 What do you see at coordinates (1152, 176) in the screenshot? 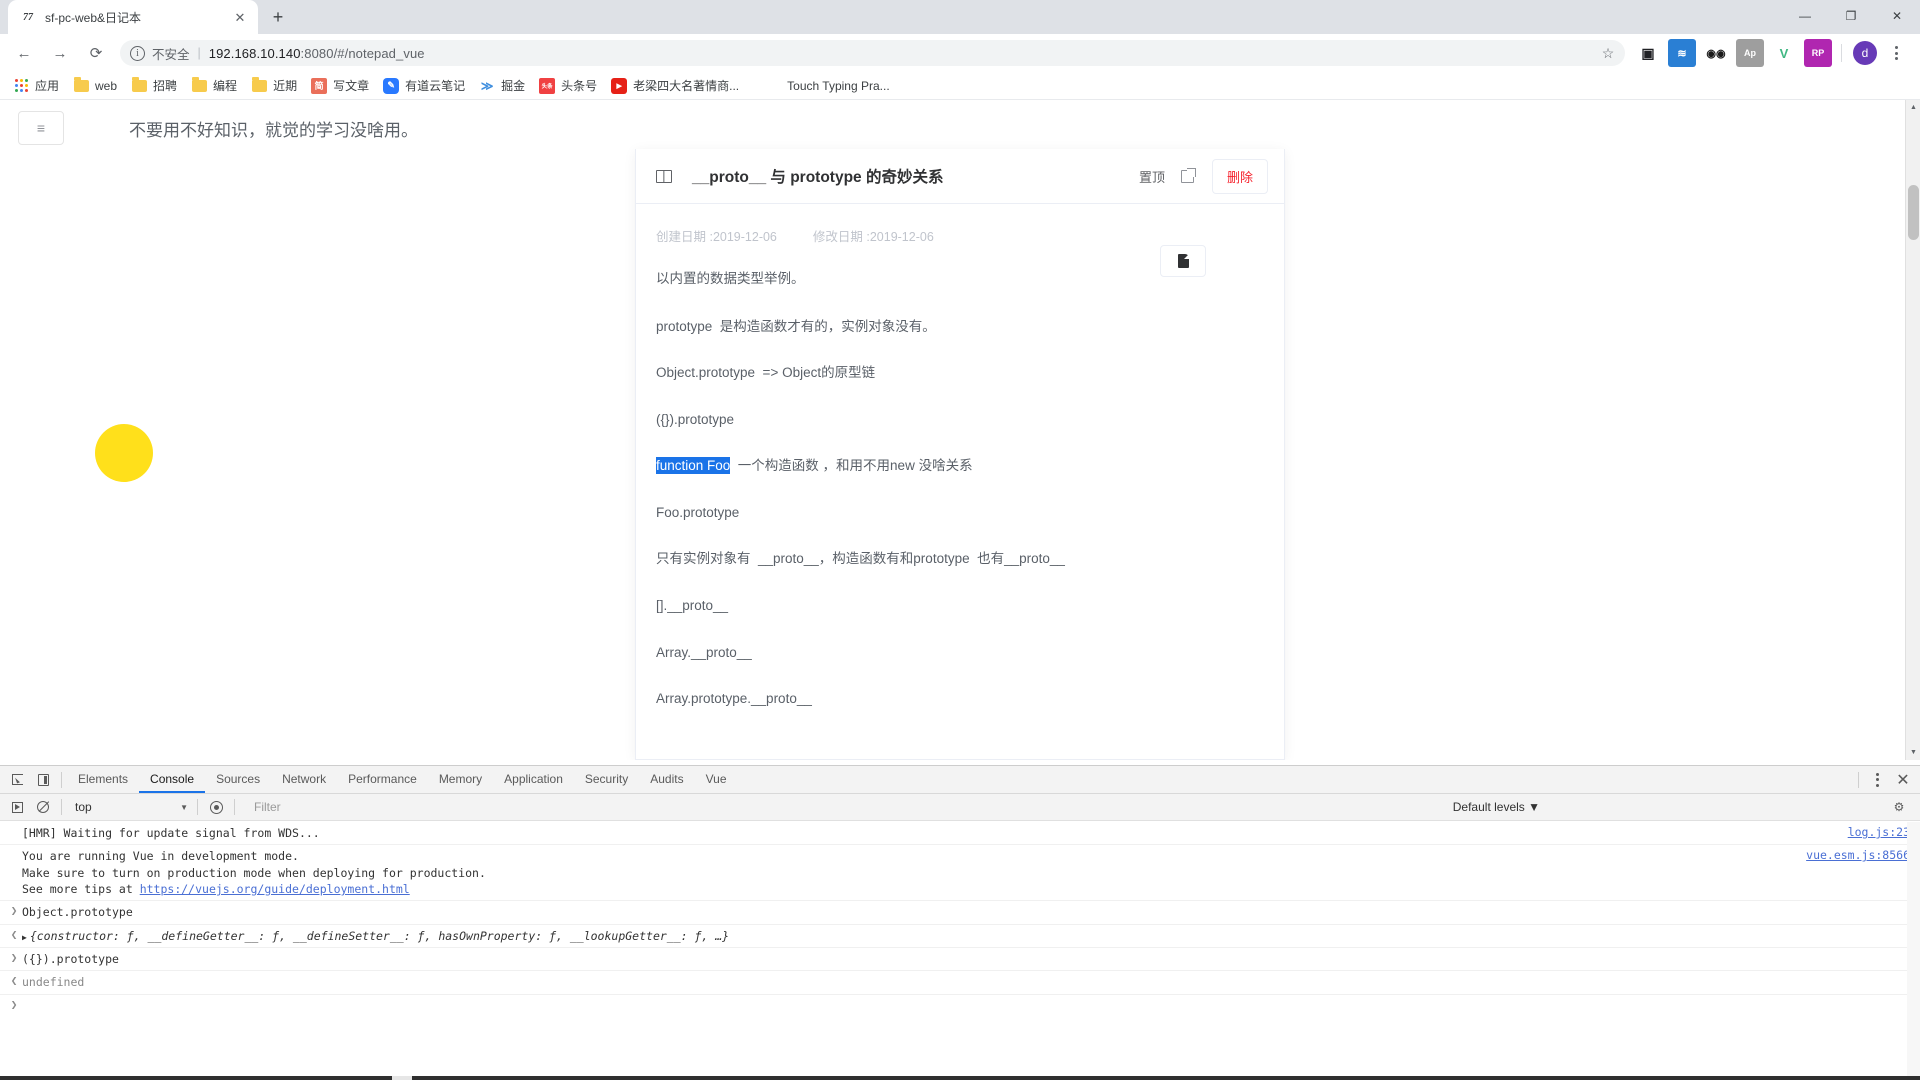
I see `pin-to-top-button: 置顶` at bounding box center [1152, 176].